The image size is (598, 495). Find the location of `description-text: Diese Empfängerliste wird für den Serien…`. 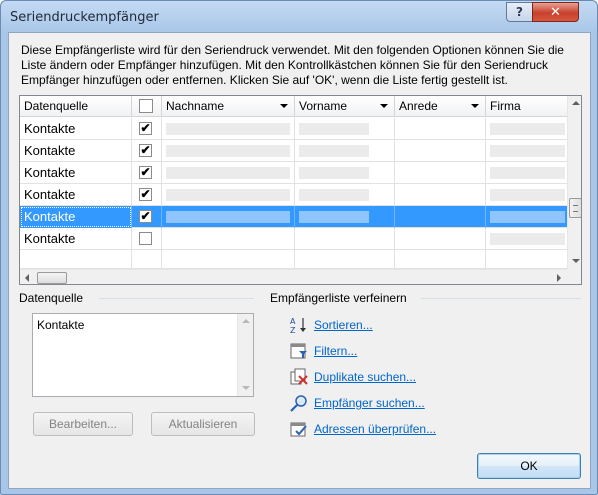

description-text: Diese Empfängerliste wird für den Serien… is located at coordinates (292, 65).